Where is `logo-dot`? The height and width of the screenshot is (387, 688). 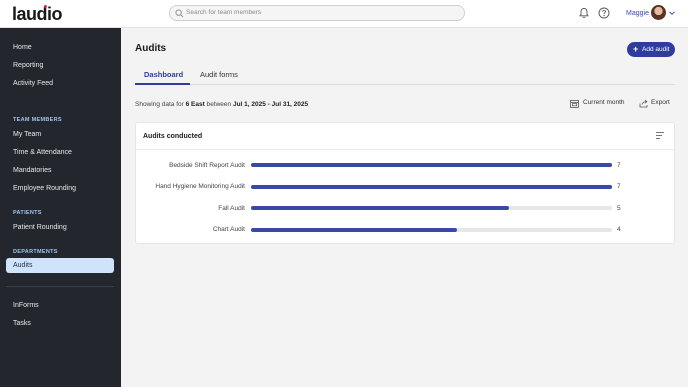 logo-dot is located at coordinates (45, 6).